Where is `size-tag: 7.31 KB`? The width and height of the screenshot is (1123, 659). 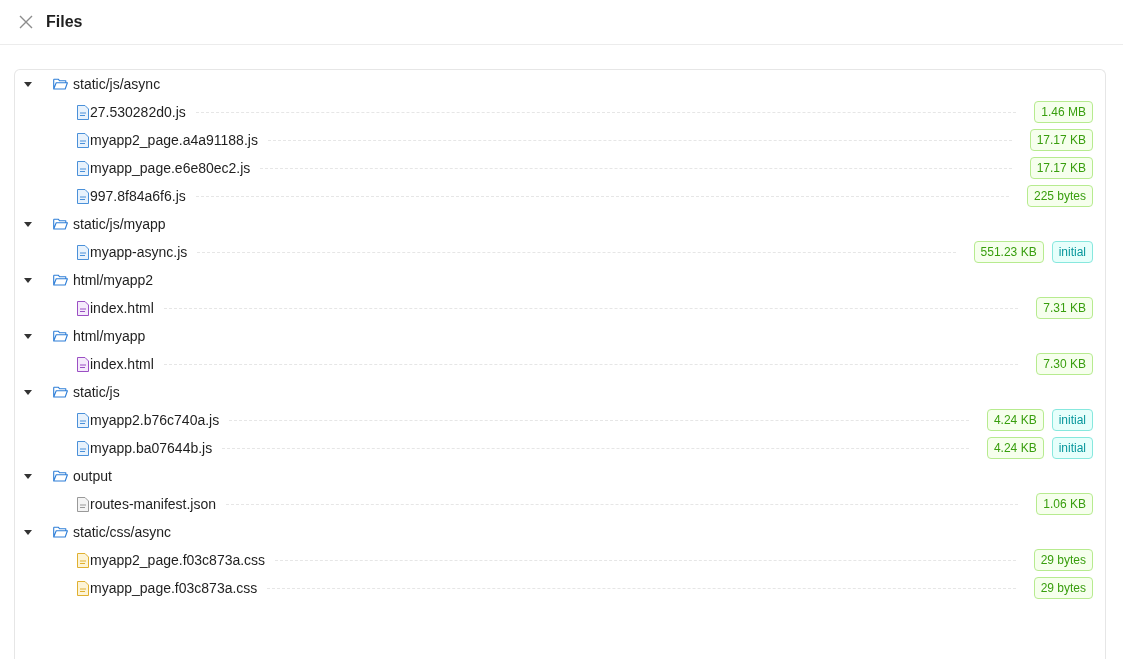 size-tag: 7.31 KB is located at coordinates (1064, 308).